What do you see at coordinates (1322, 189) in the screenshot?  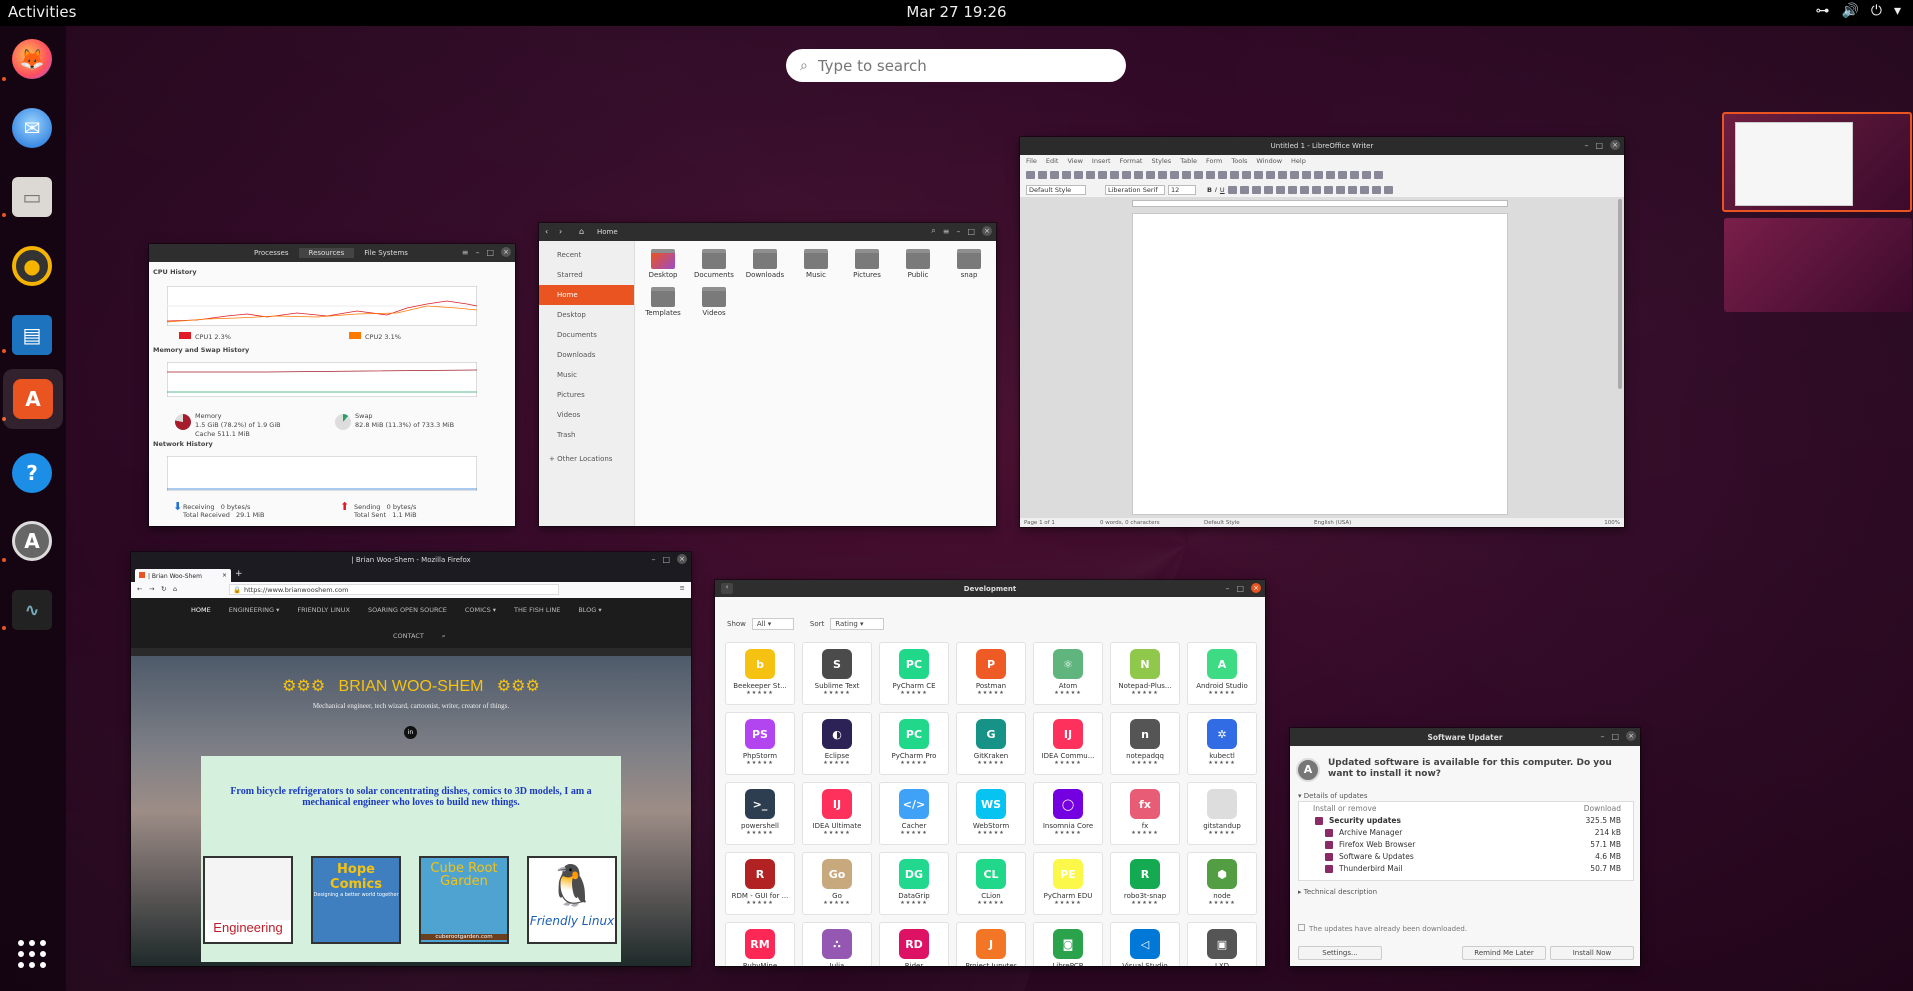 I see `formatting-toolbar: Default Style Liberation Serif 12 BIU` at bounding box center [1322, 189].